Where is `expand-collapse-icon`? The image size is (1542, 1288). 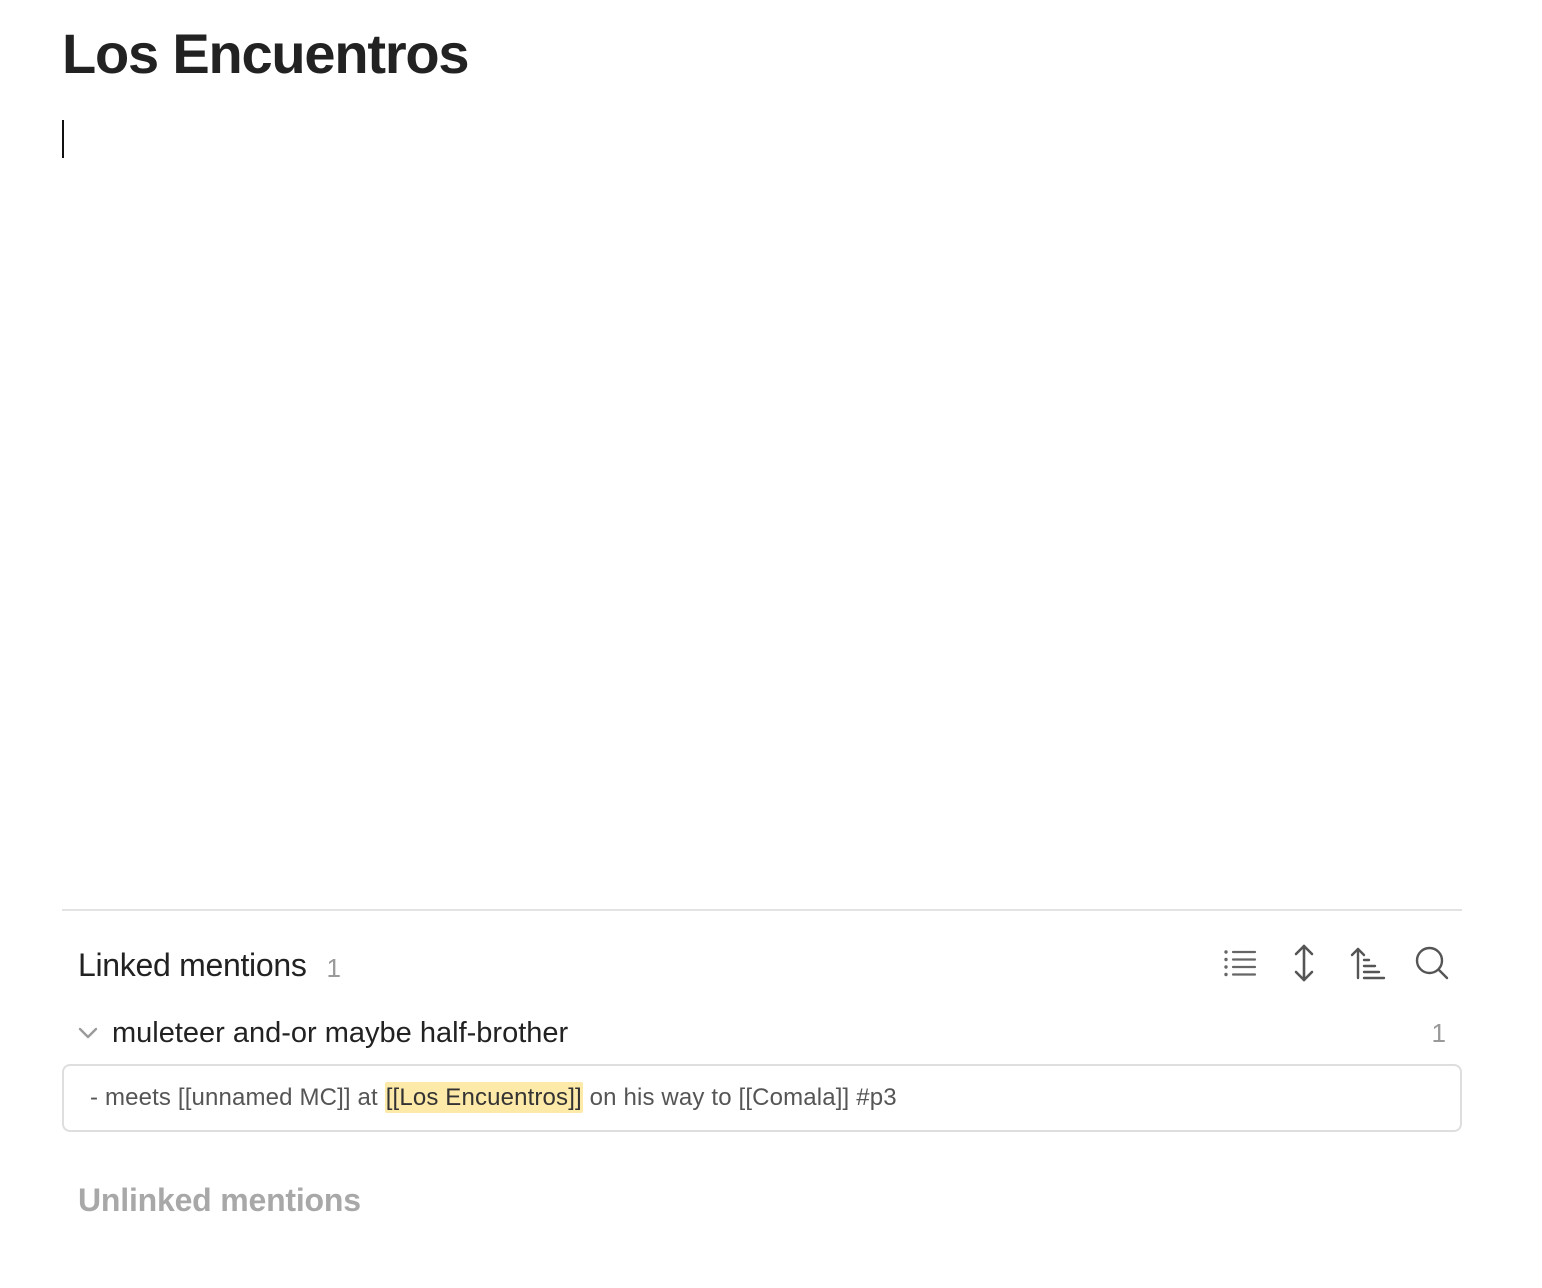 expand-collapse-icon is located at coordinates (1304, 963).